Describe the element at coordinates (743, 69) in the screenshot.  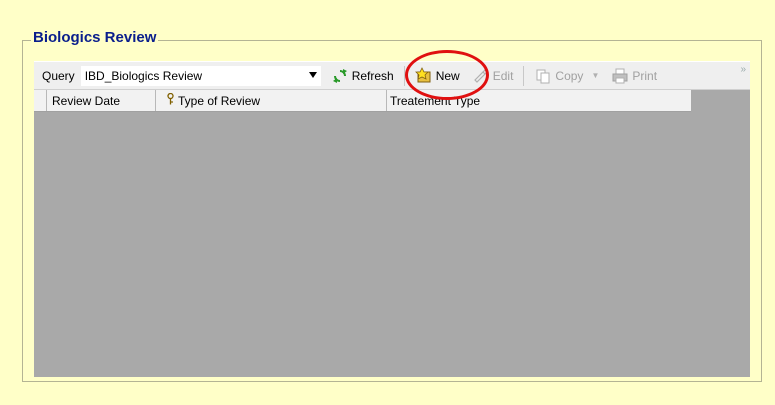
I see `toolbar-overflow-icon: »` at that location.